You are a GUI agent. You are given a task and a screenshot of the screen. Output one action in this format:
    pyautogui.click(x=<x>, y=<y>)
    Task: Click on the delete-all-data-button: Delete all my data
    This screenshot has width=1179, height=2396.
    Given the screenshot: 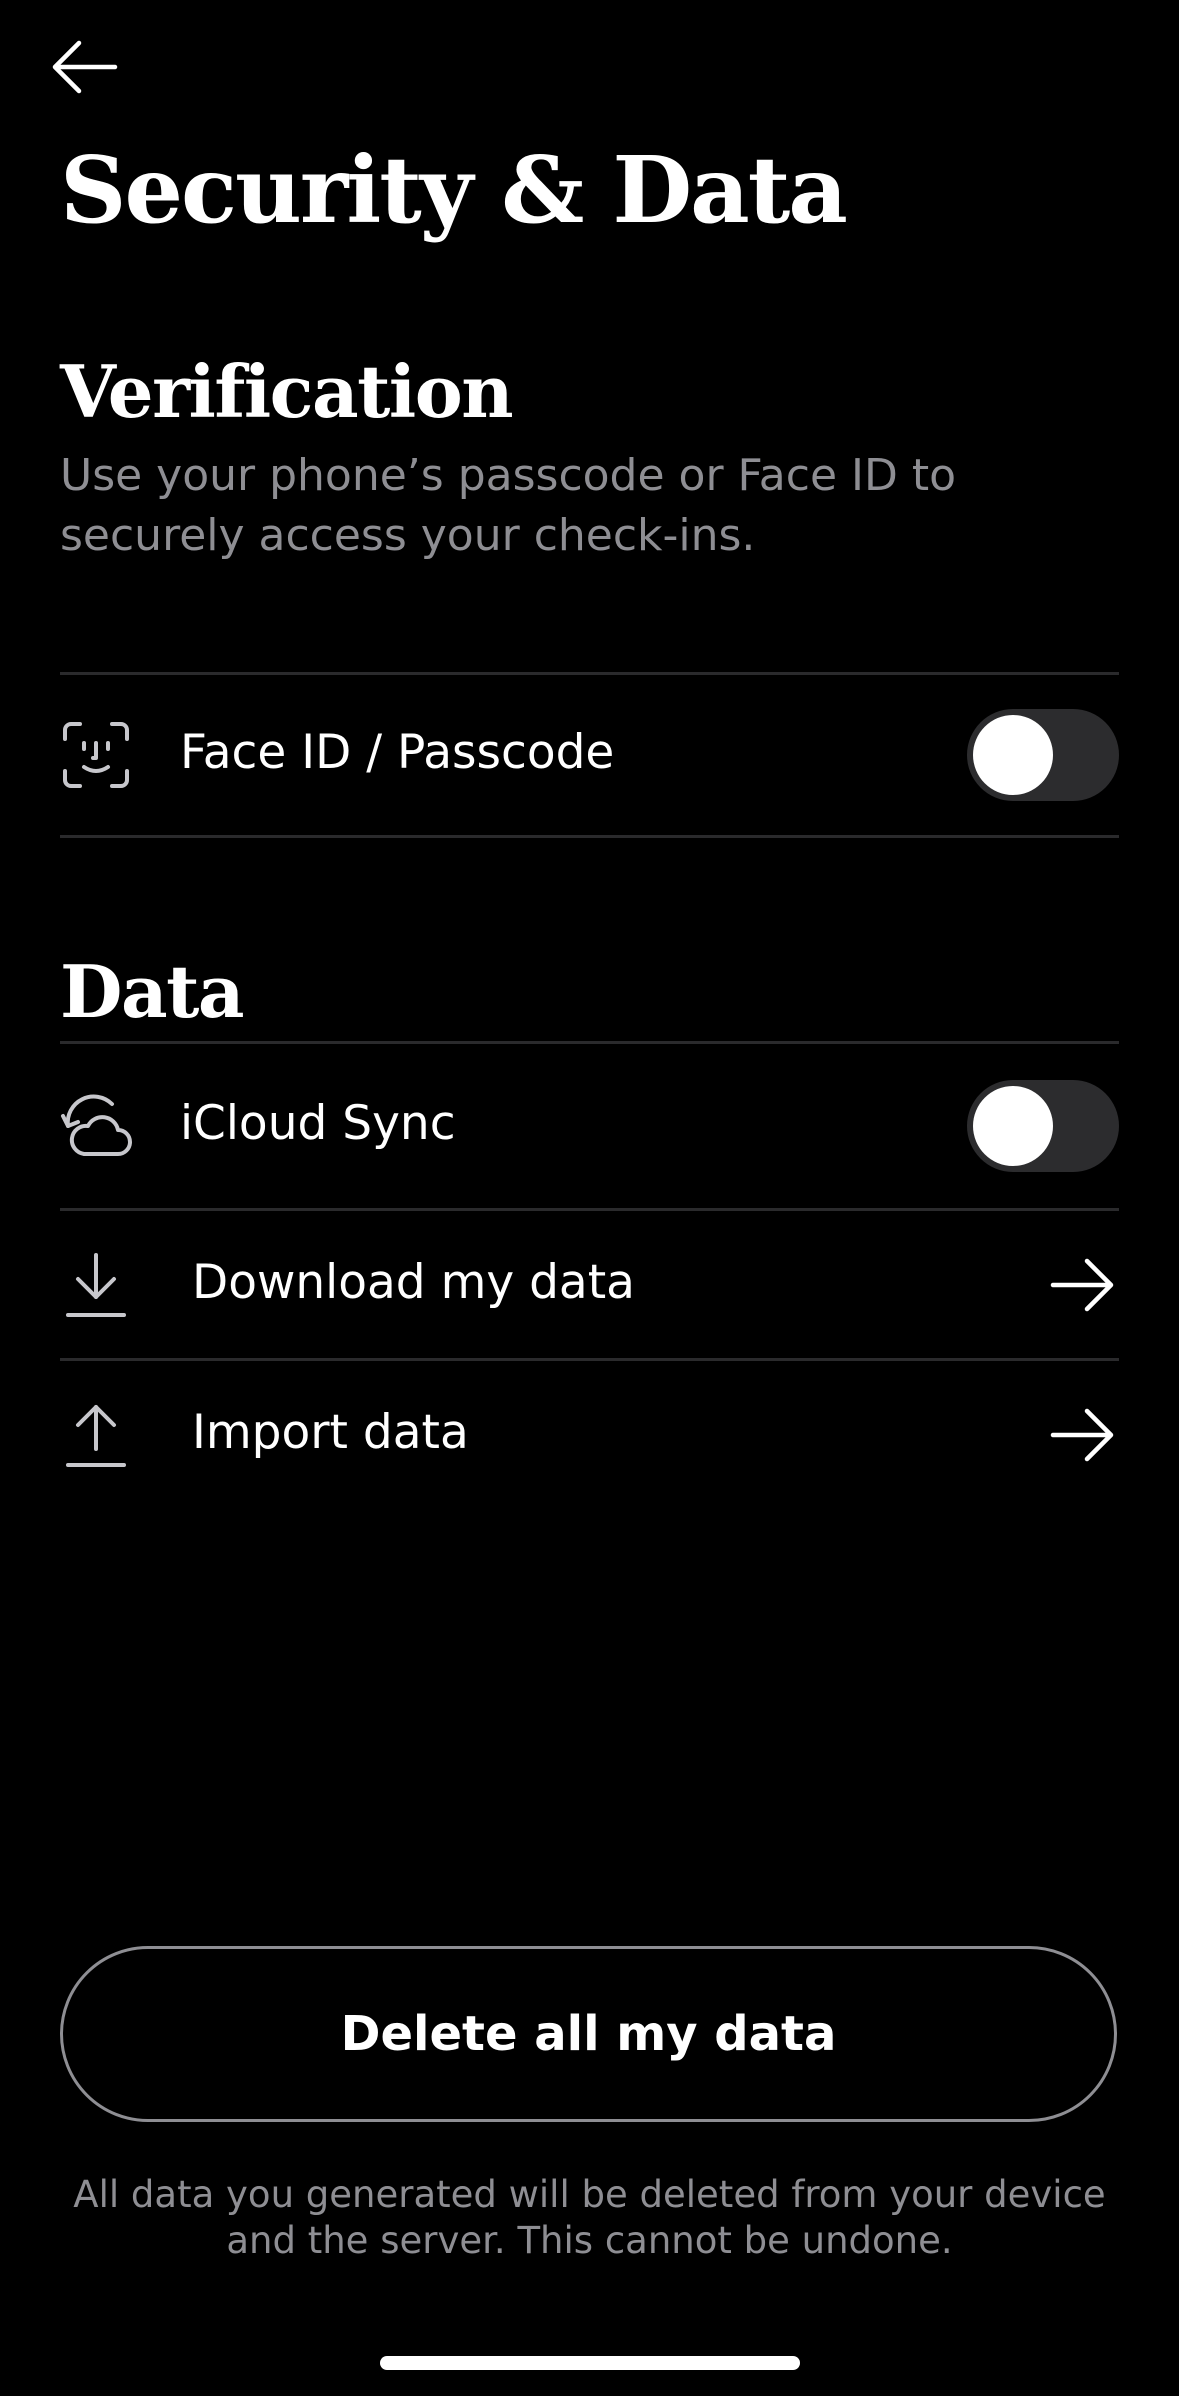 What is the action you would take?
    pyautogui.click(x=588, y=2034)
    